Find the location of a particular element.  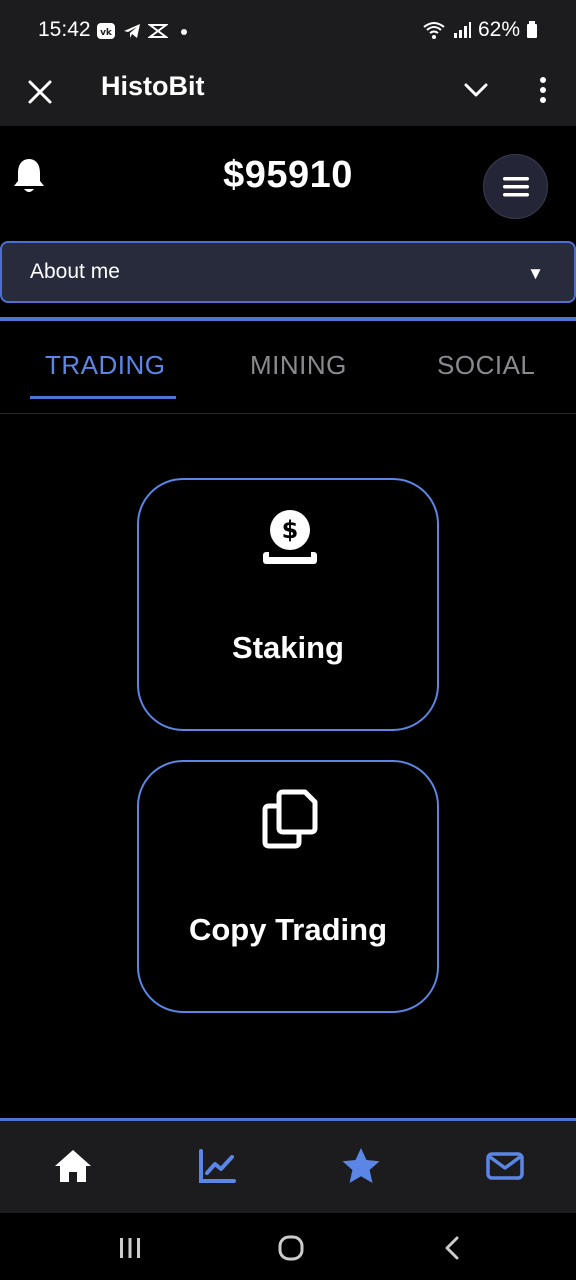

dropdown-arrow-icon: ▼ is located at coordinates (535, 273).